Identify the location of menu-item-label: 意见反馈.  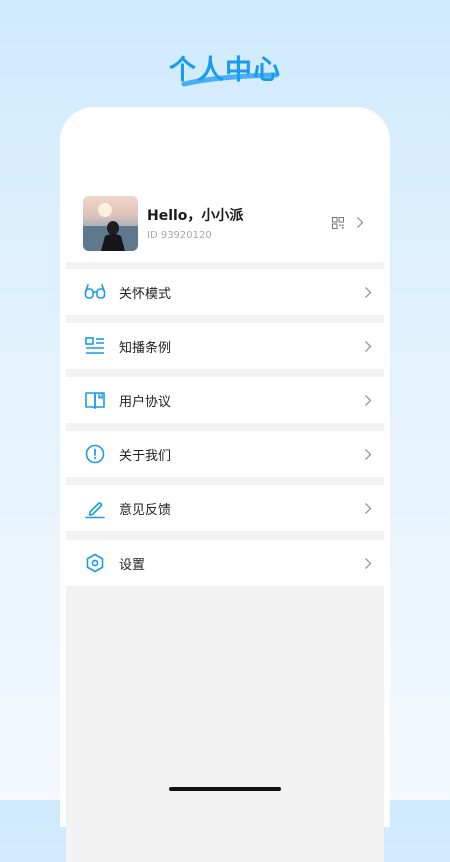
(145, 510).